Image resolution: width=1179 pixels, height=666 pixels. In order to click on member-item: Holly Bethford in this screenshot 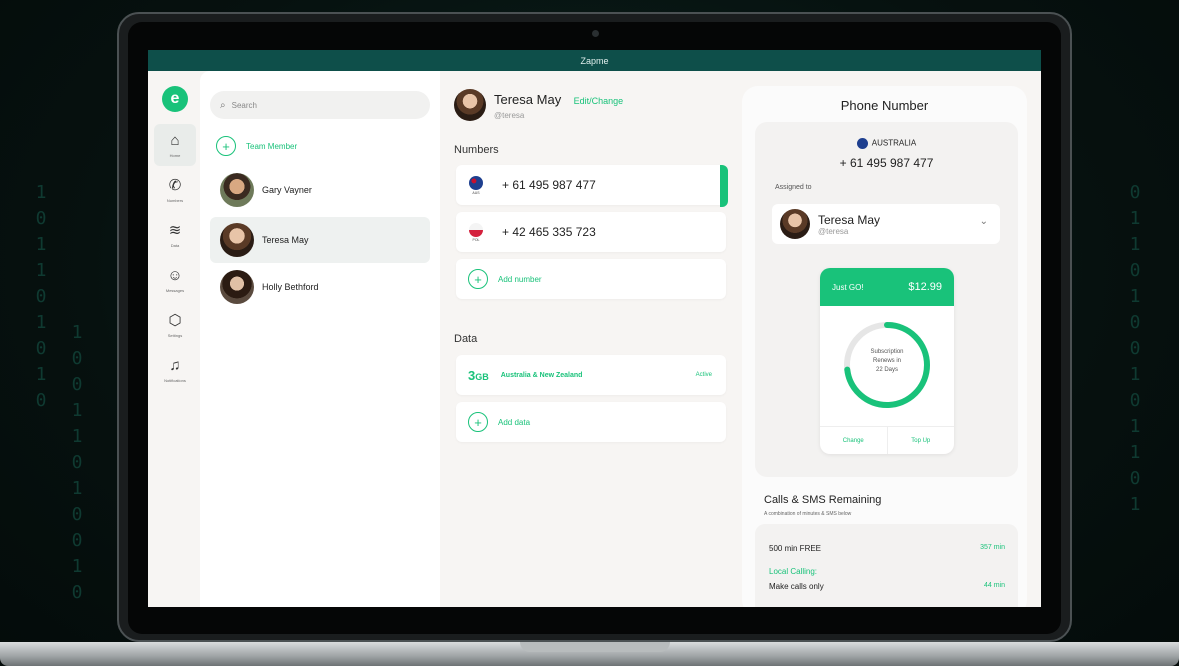, I will do `click(320, 287)`.